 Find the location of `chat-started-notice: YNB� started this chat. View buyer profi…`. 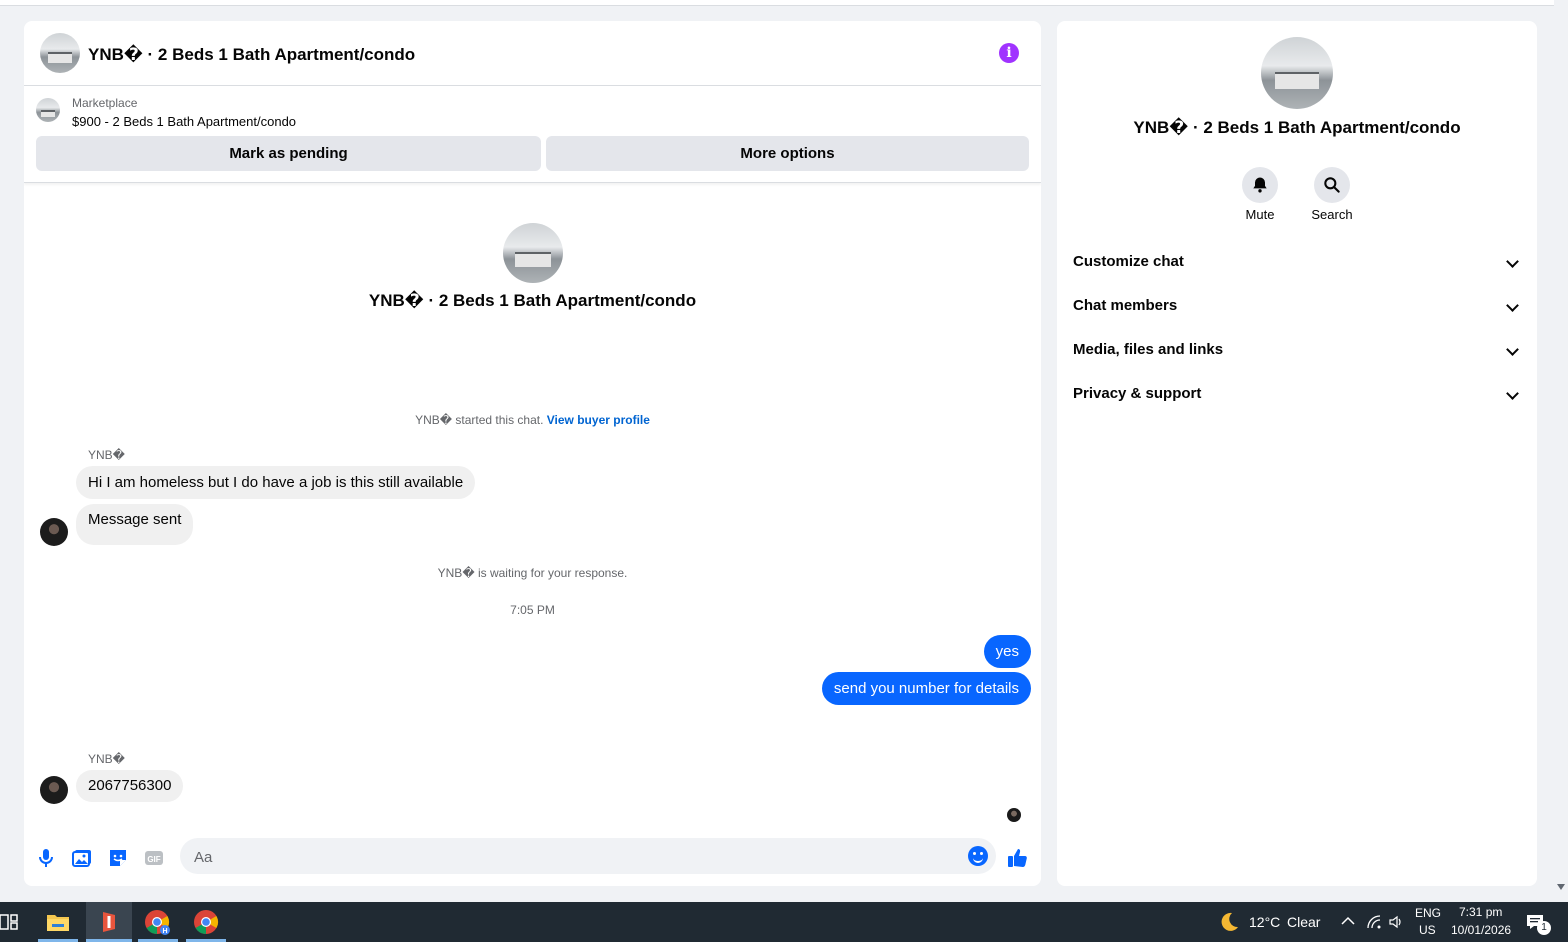

chat-started-notice: YNB� started this chat. View buyer profi… is located at coordinates (532, 420).